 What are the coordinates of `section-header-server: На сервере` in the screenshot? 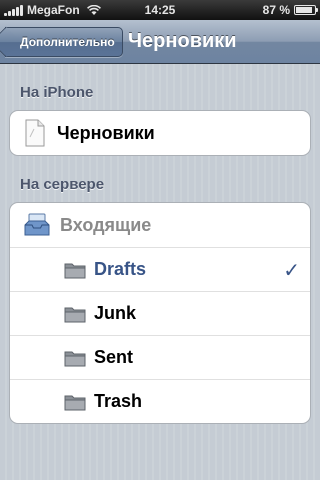 It's located at (62, 184).